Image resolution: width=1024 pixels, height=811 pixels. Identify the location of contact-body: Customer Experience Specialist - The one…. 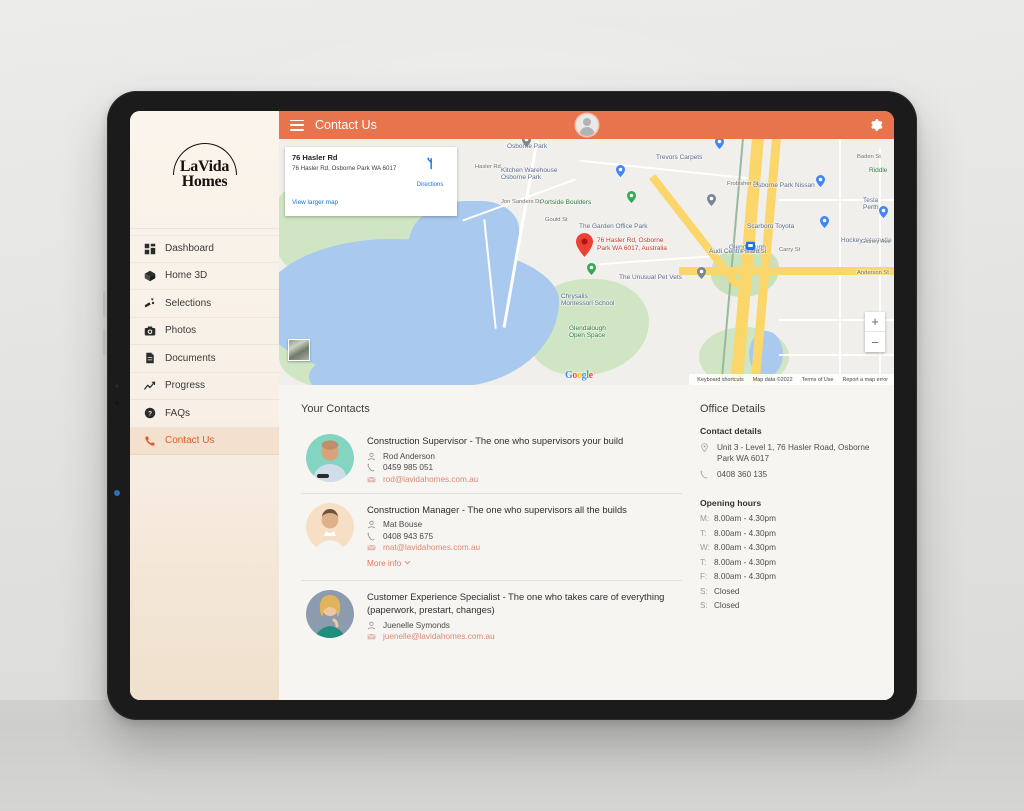
(524, 615).